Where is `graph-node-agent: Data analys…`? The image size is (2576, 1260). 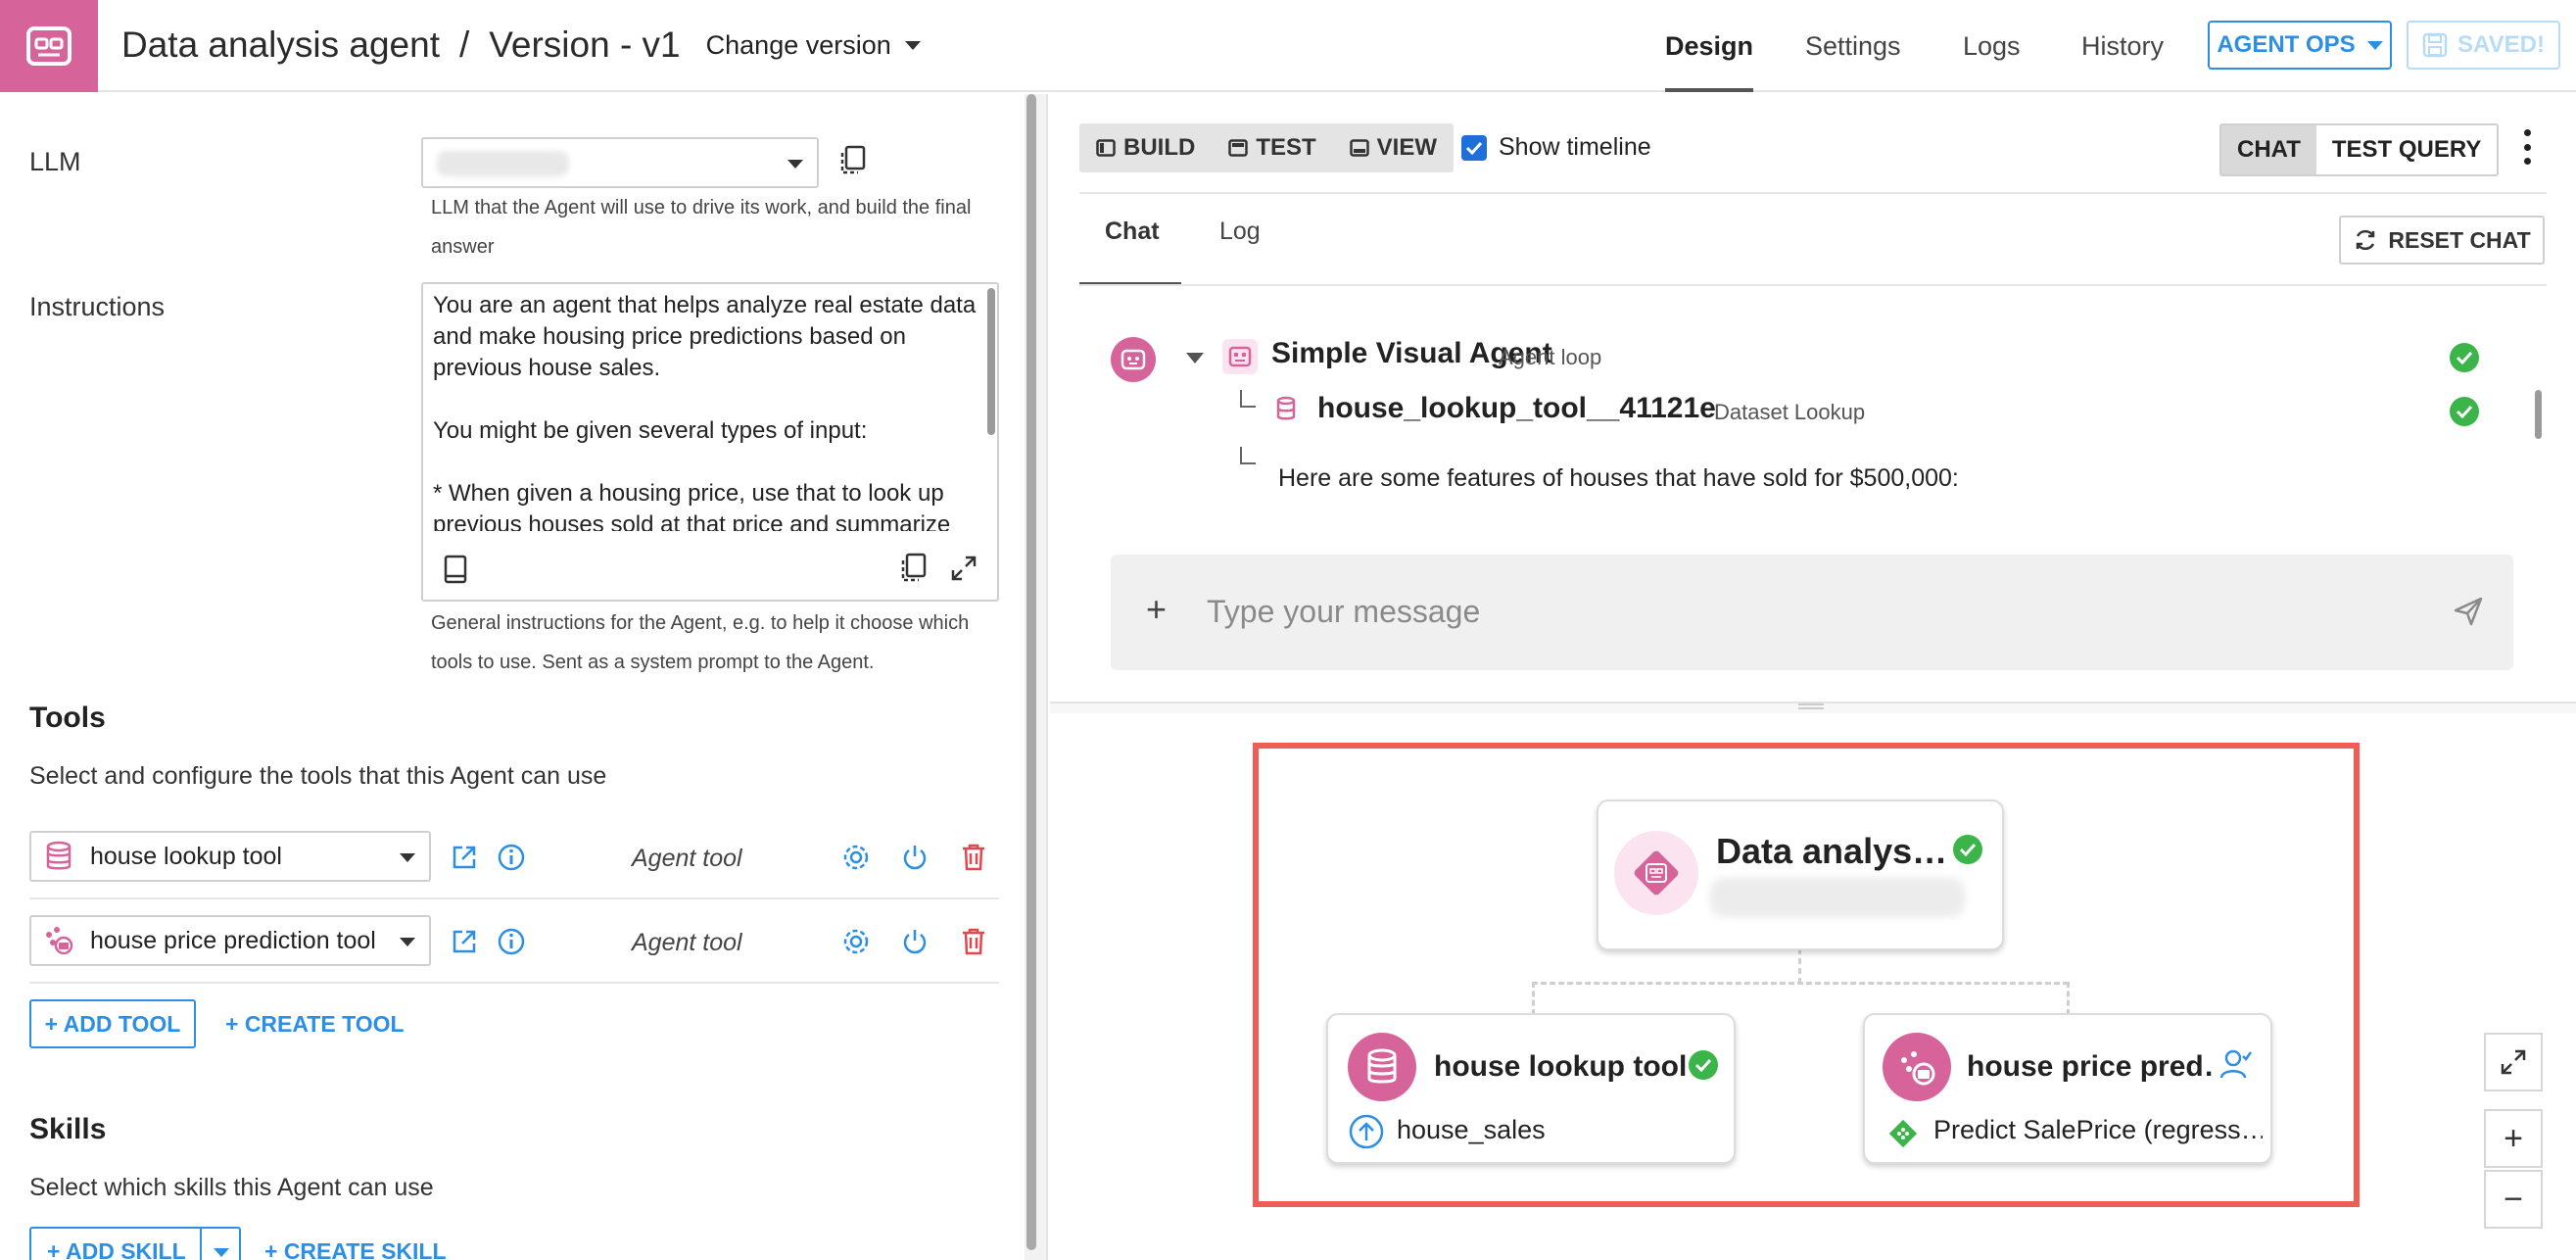 graph-node-agent: Data analys… is located at coordinates (1800, 875).